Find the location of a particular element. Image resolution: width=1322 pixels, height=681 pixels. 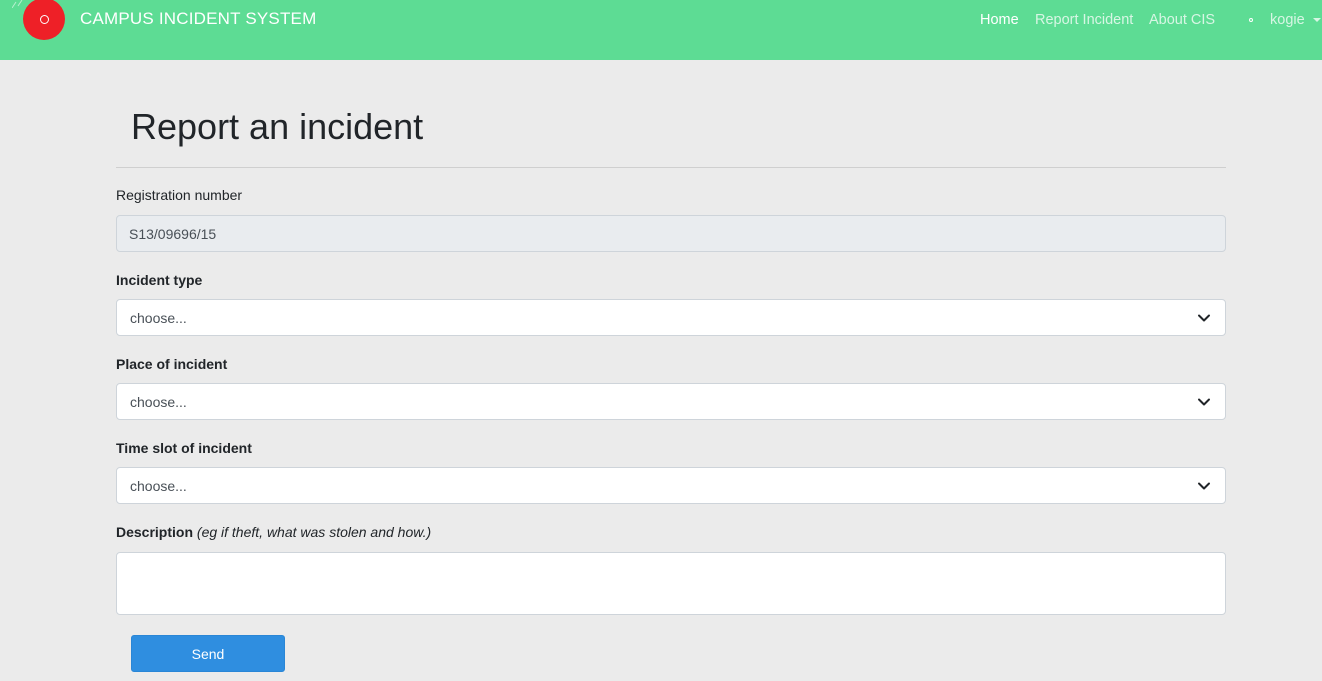

page-title: Report an incident is located at coordinates (277, 126).